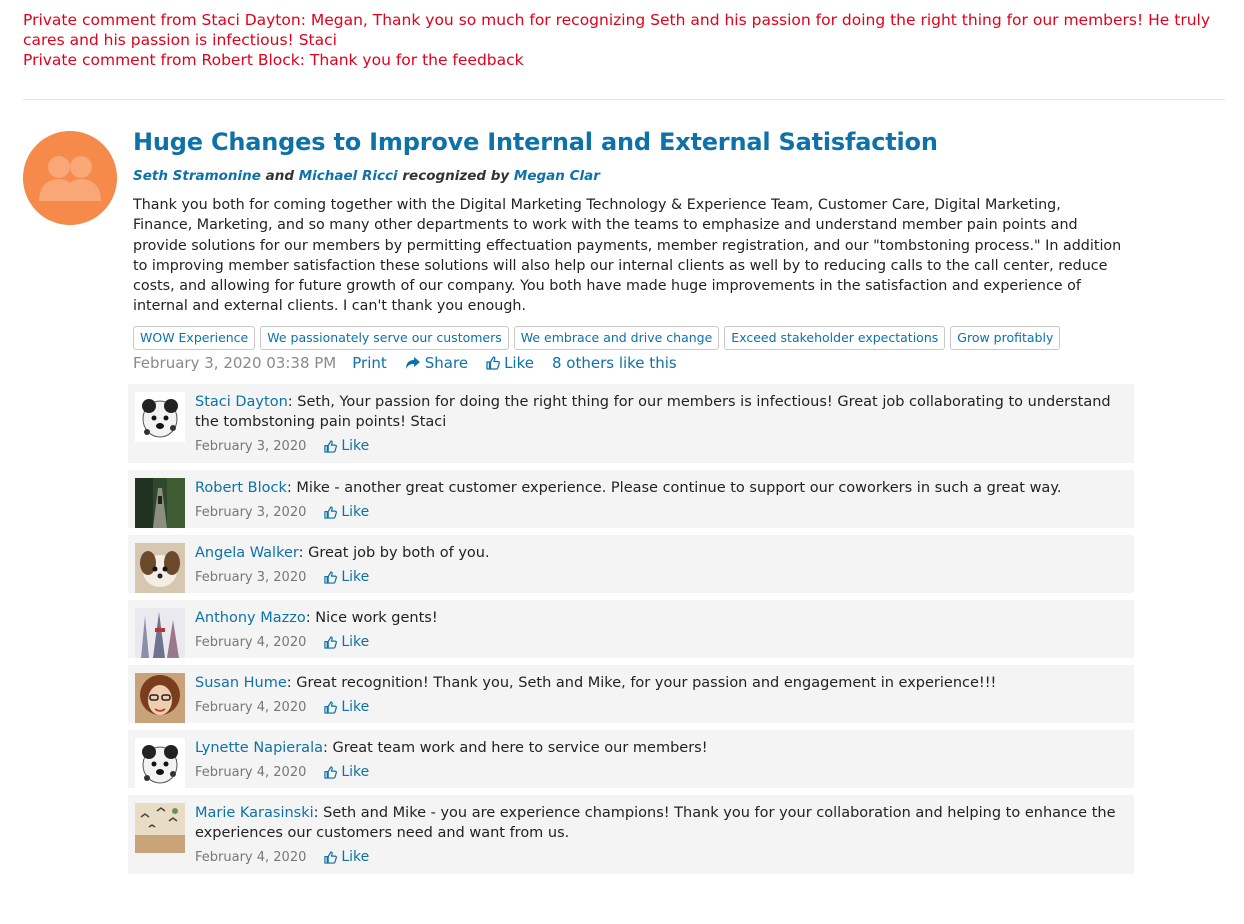 The height and width of the screenshot is (924, 1244). I want to click on like-button: Like, so click(510, 363).